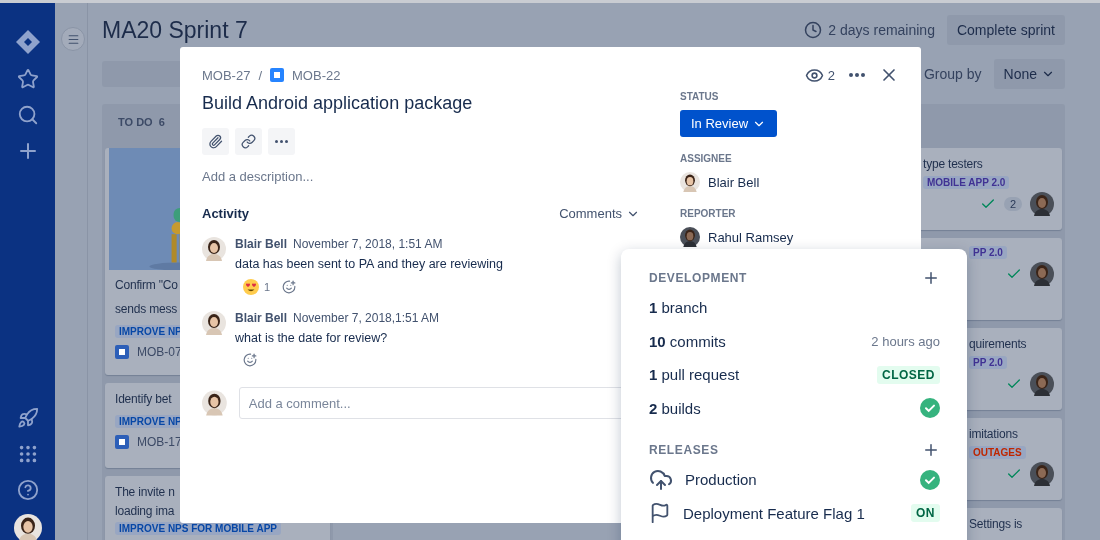 This screenshot has width=1100, height=540. What do you see at coordinates (729, 123) in the screenshot?
I see `status-dropdown: In Review` at bounding box center [729, 123].